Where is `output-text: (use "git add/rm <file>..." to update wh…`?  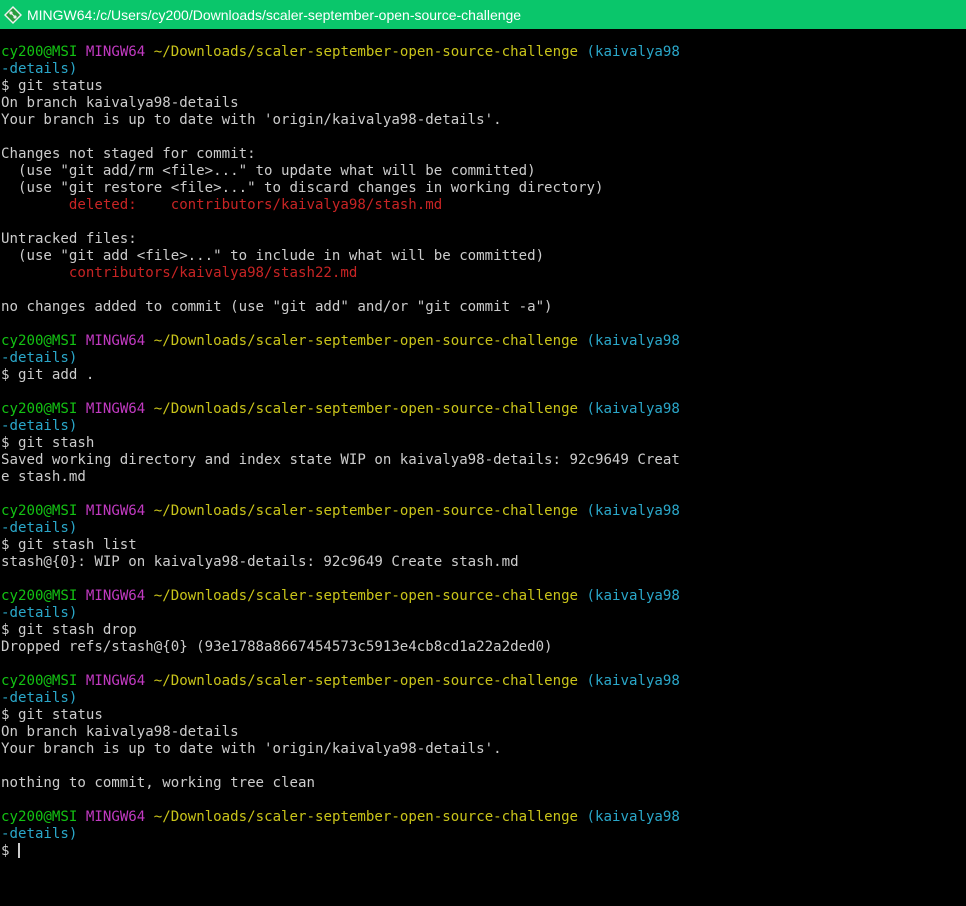 output-text: (use "git add/rm <file>..." to update wh… is located at coordinates (268, 171).